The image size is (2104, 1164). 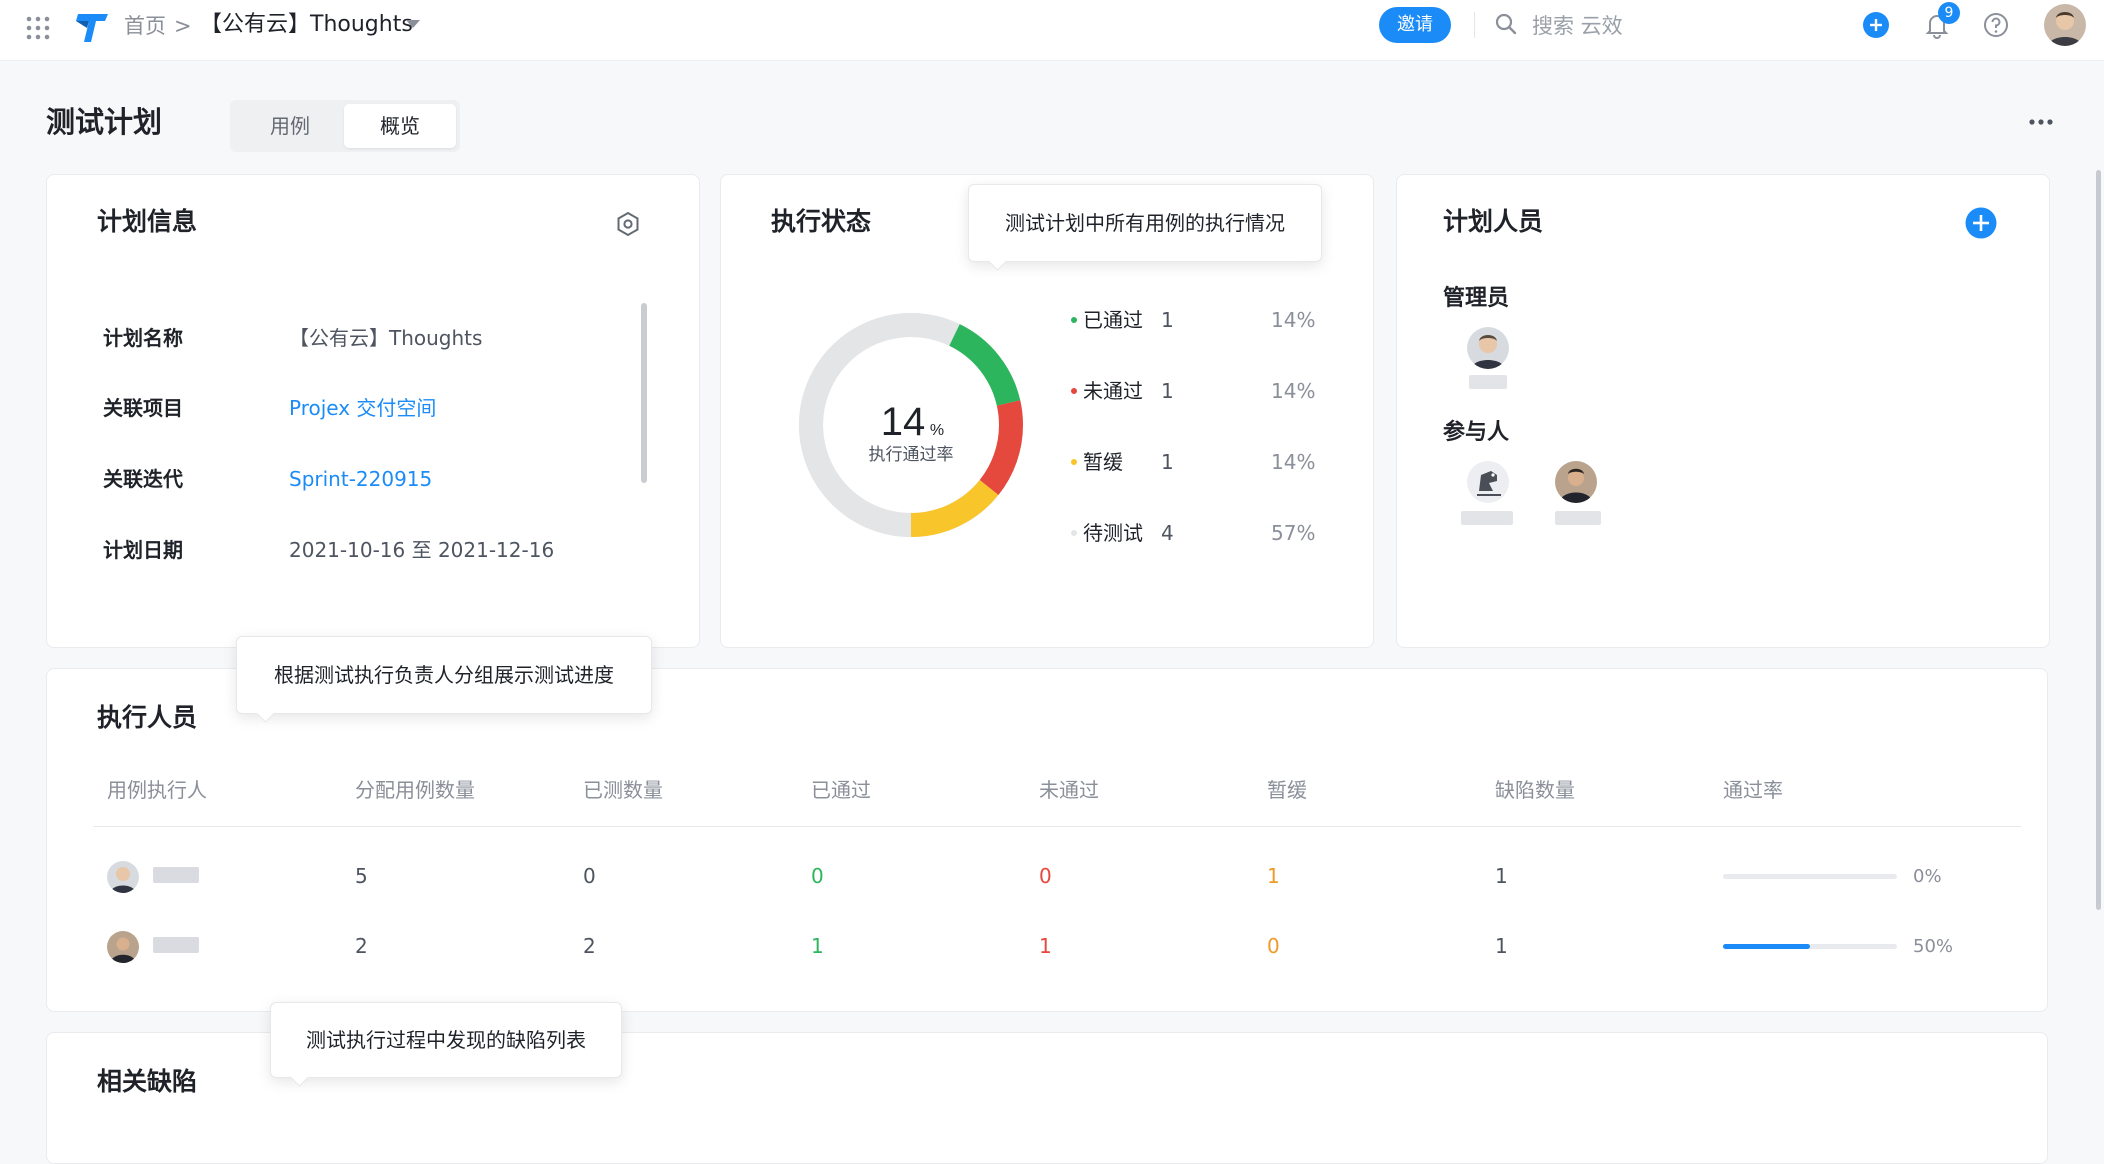 I want to click on more-options-icon, so click(x=2041, y=122).